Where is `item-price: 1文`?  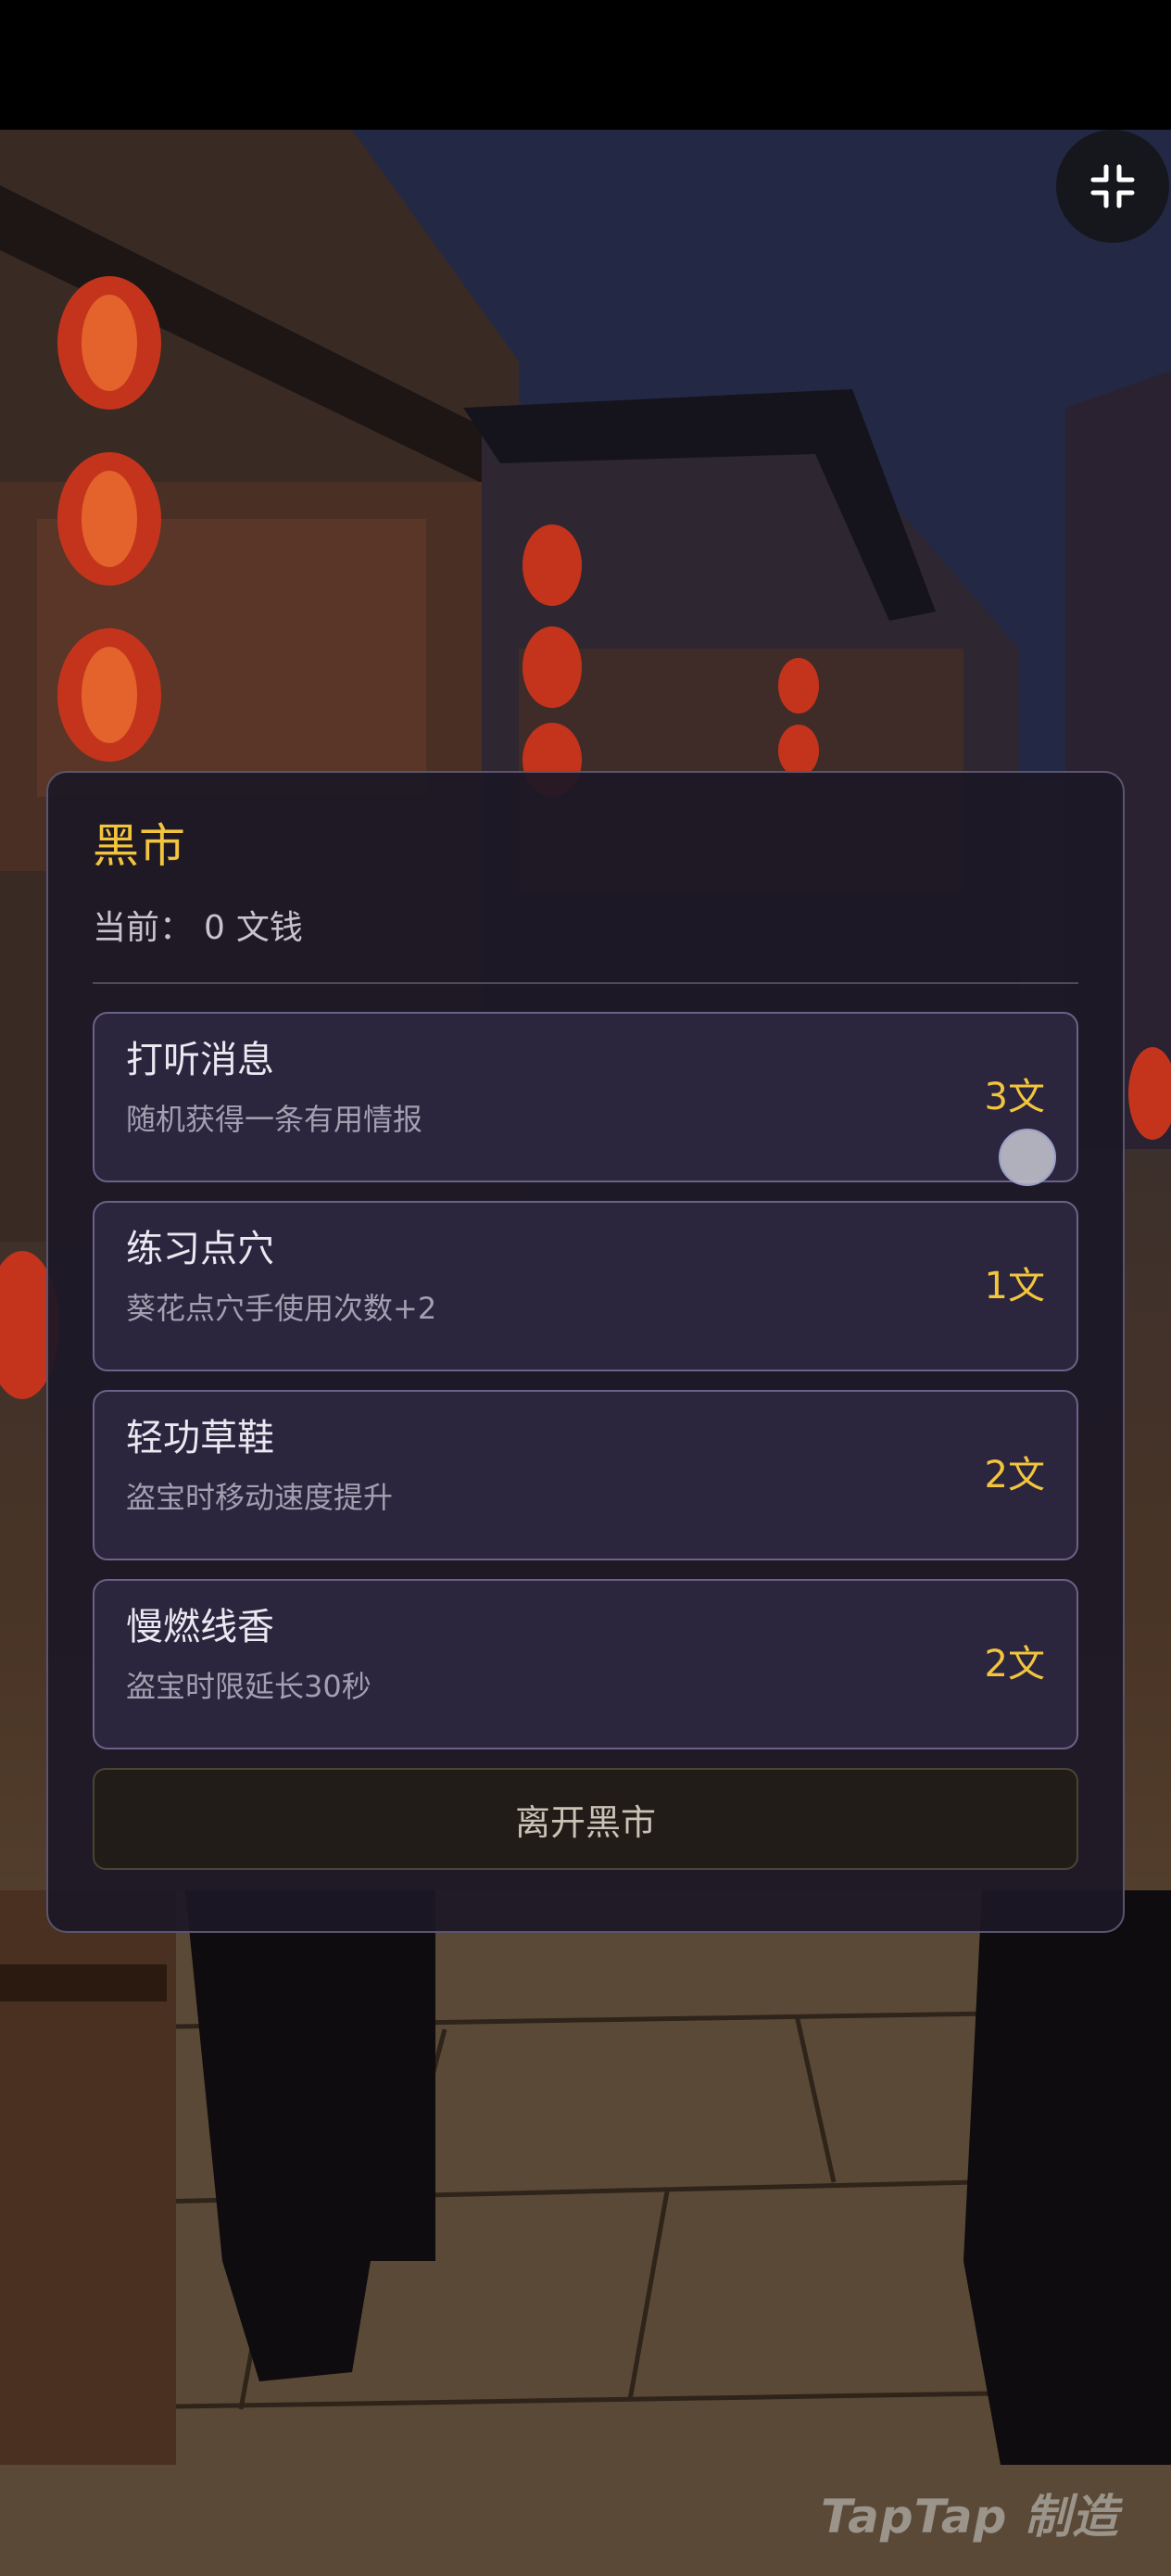
item-price: 1文 is located at coordinates (1014, 1286).